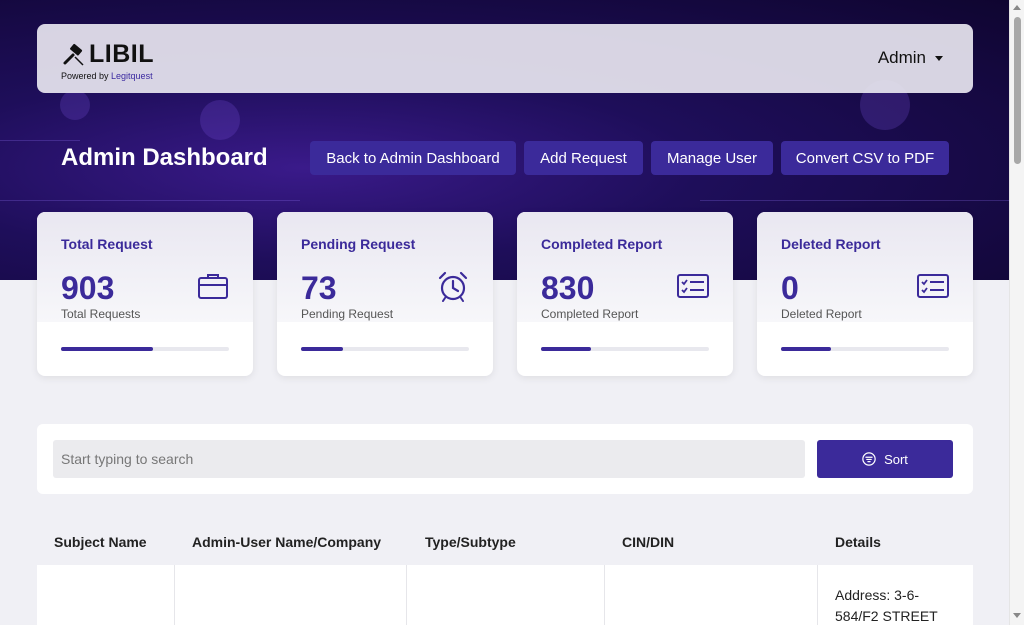 The image size is (1024, 625). Describe the element at coordinates (107, 244) in the screenshot. I see `card-title: Total Request` at that location.